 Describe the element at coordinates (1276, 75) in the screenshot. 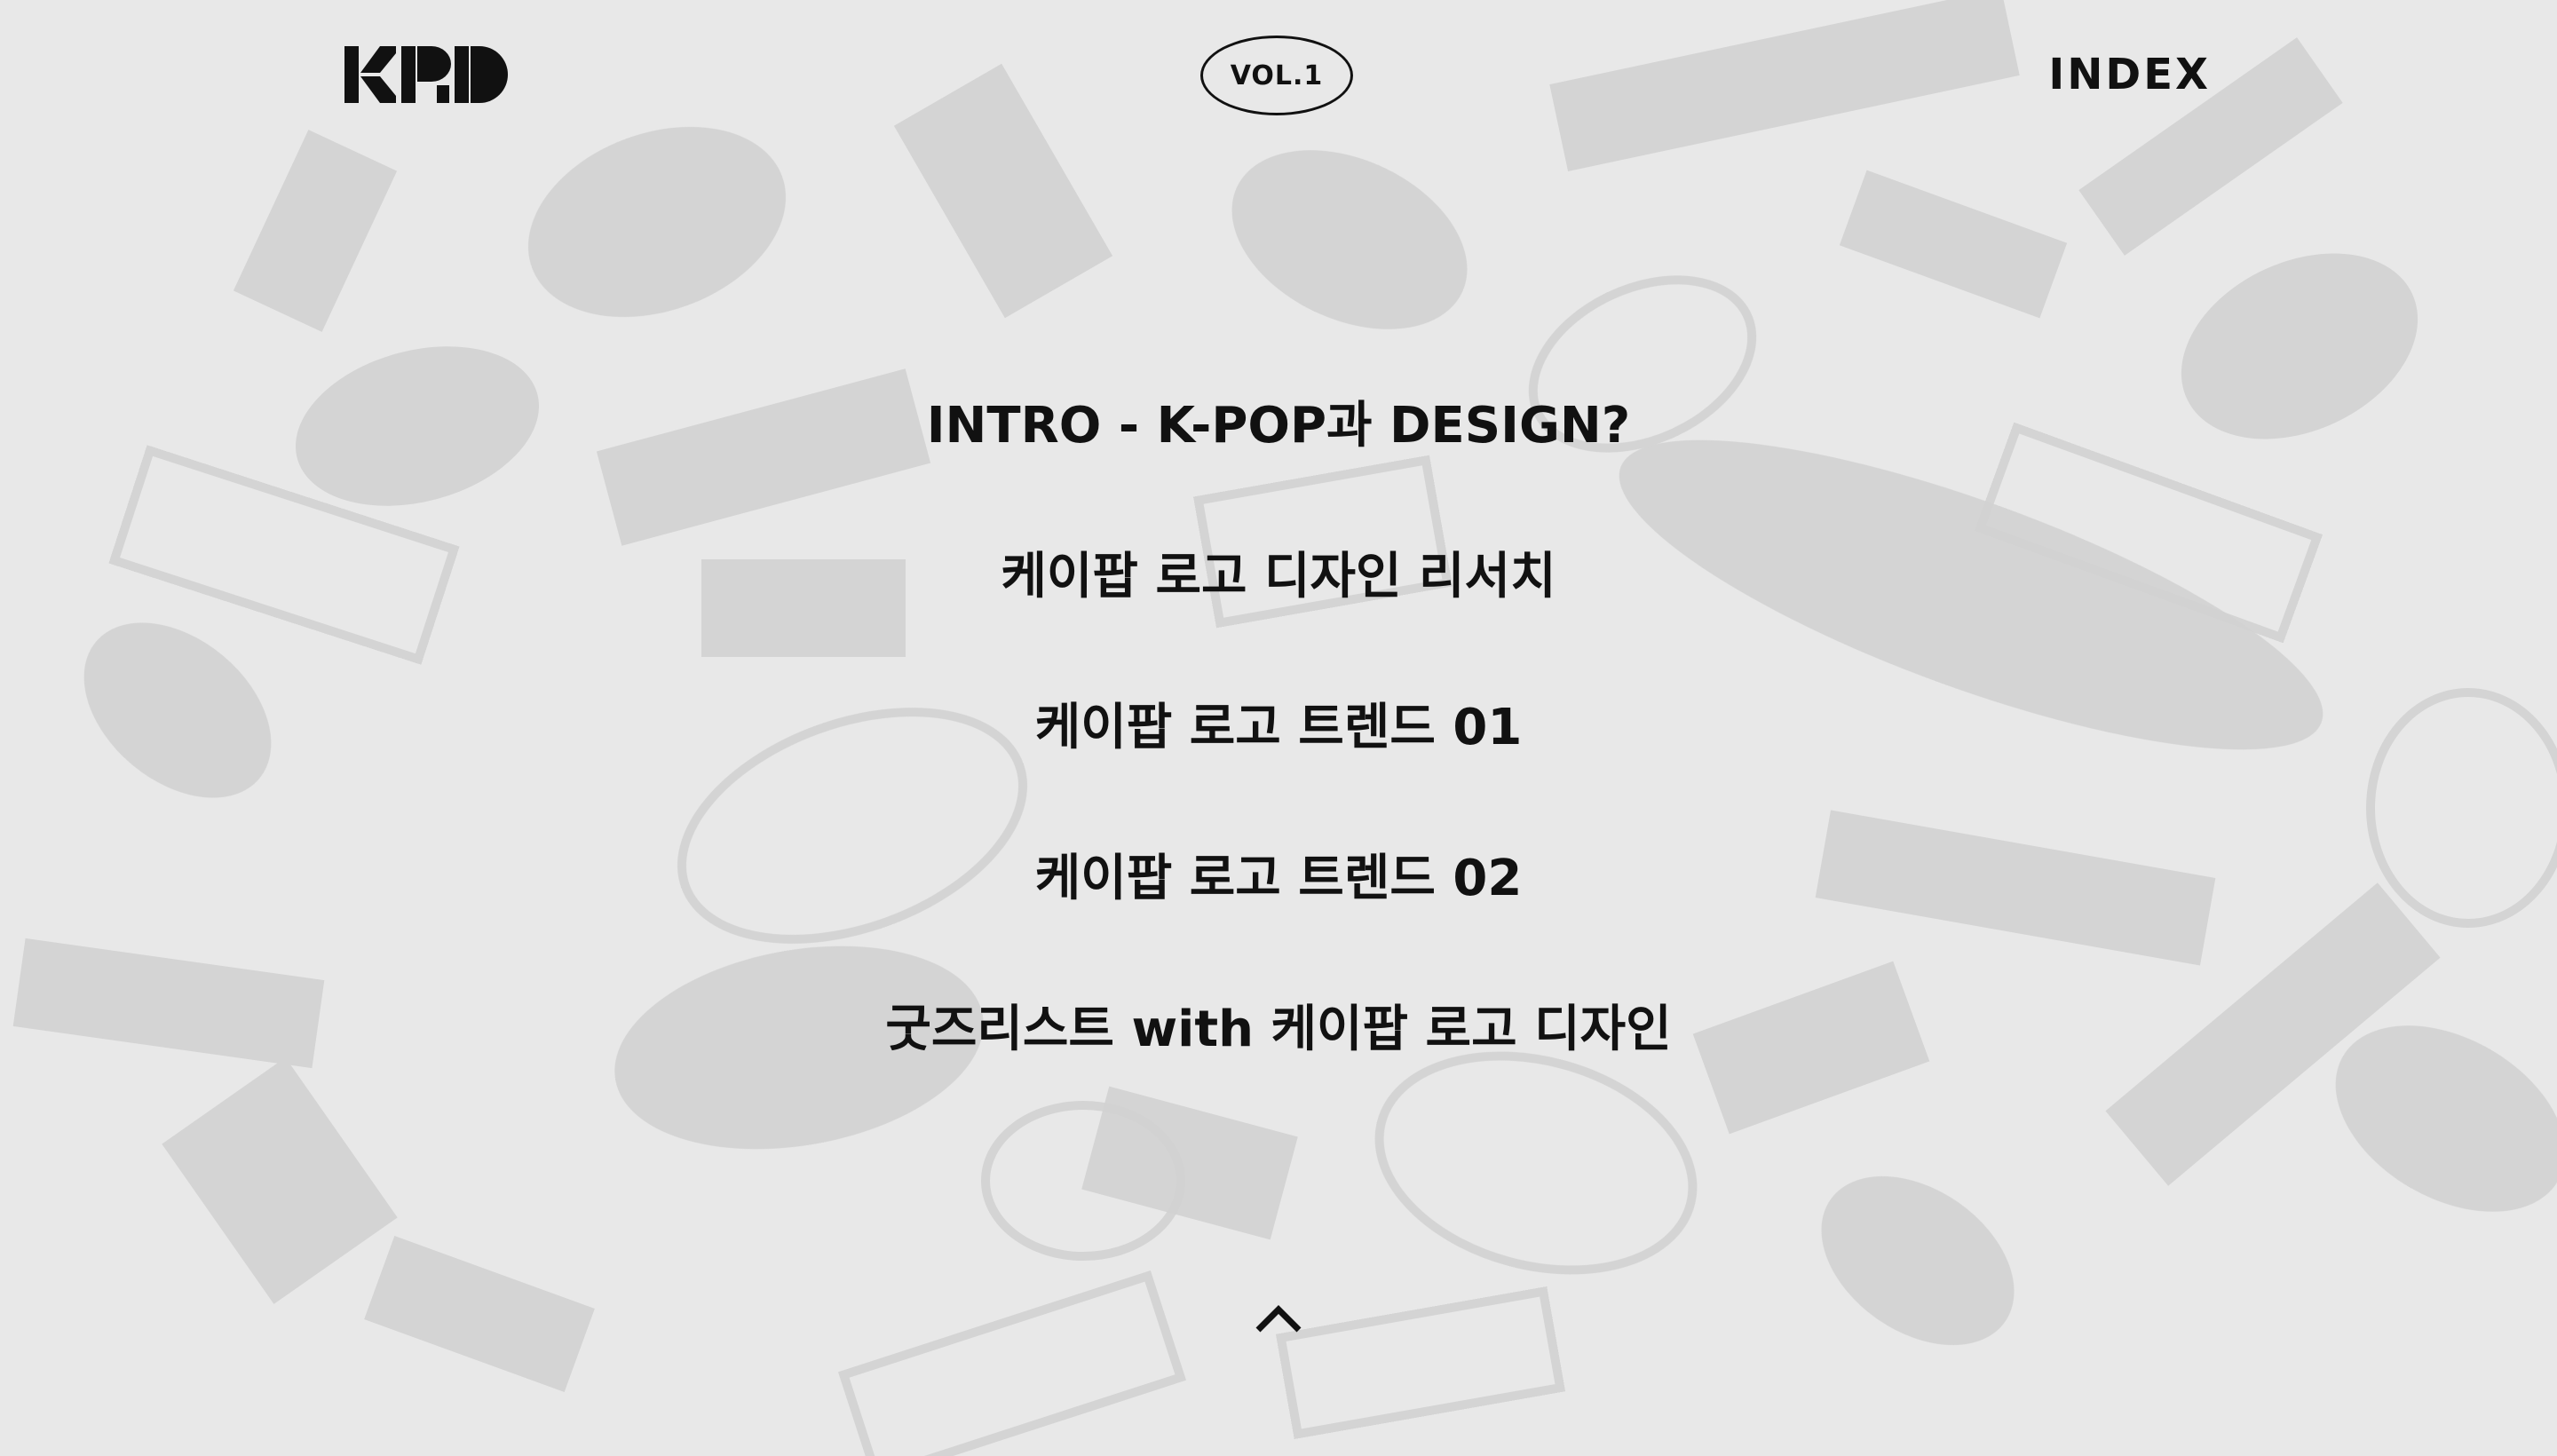

I see `volume-badge: VOL.1` at that location.